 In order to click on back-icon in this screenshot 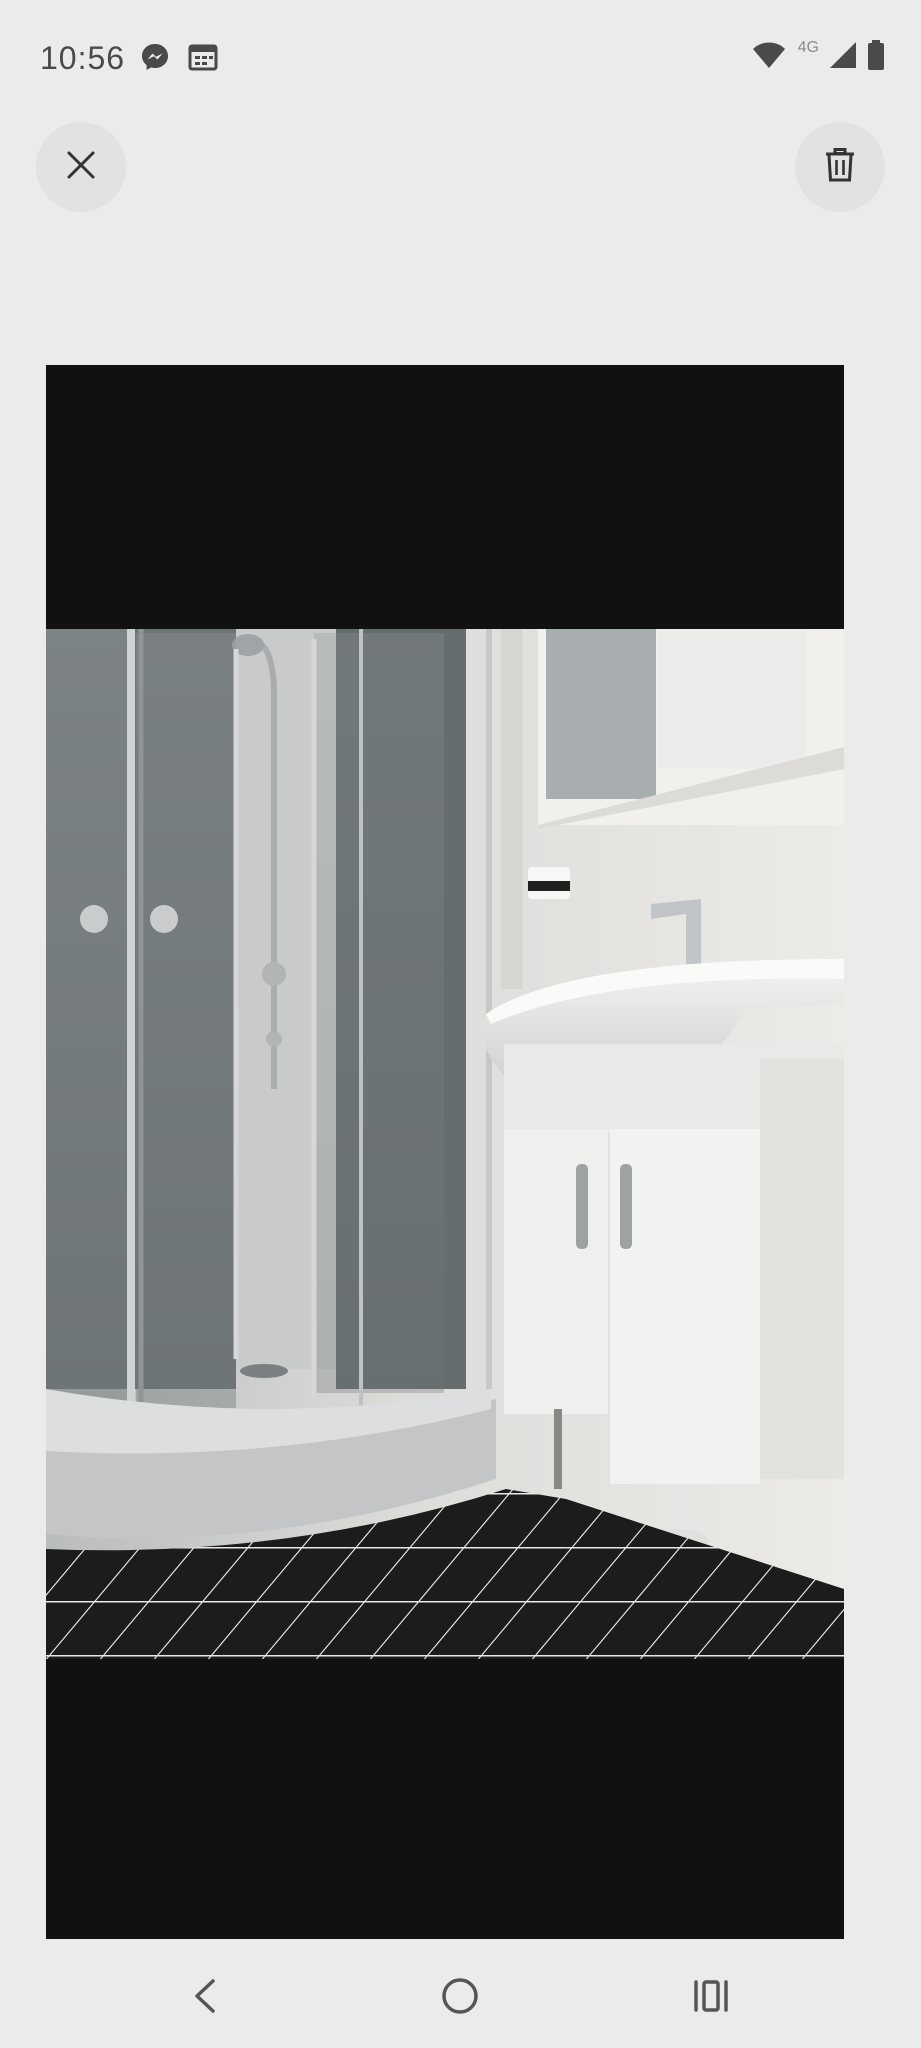, I will do `click(205, 1998)`.